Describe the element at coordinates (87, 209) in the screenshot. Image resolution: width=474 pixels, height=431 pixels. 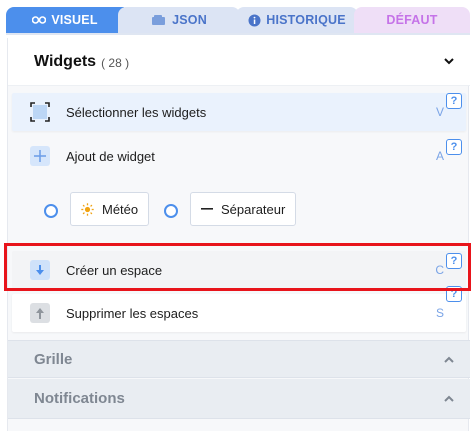
I see `sun-icon` at that location.